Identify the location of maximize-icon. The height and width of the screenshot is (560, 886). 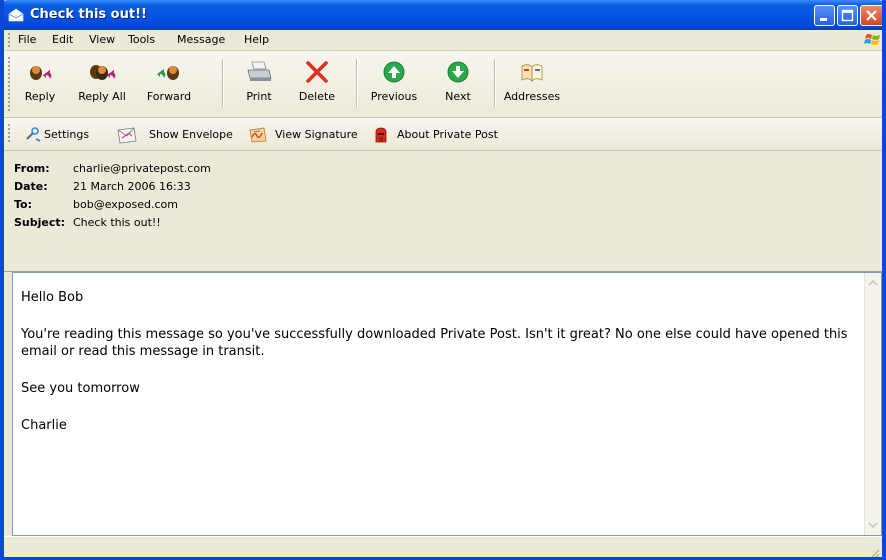
(847, 15).